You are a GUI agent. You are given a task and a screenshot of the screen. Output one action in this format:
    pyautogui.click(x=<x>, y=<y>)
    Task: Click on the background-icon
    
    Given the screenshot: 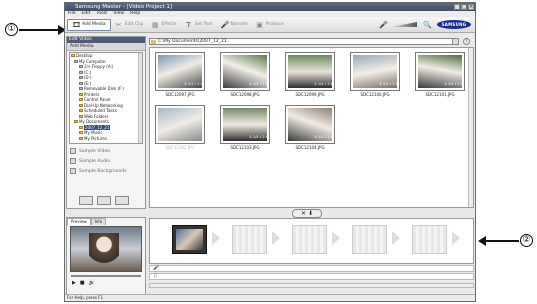 What is the action you would take?
    pyautogui.click(x=73, y=171)
    